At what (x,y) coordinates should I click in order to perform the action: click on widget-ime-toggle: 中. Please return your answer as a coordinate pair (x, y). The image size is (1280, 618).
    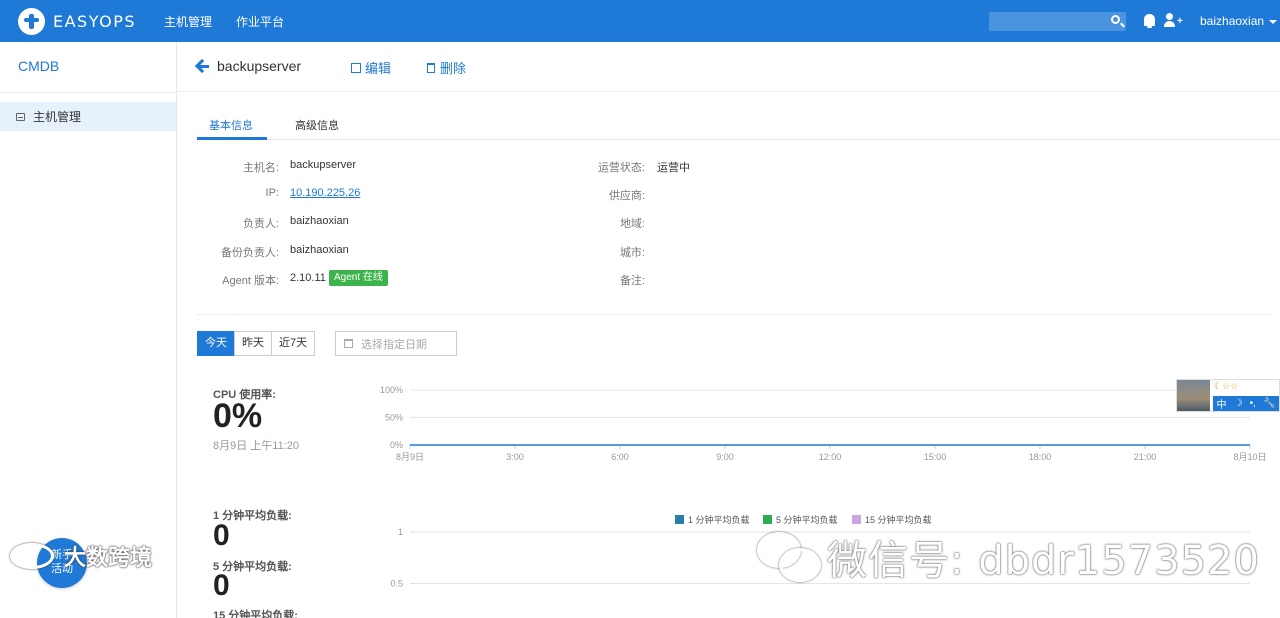
    Looking at the image, I should click on (1222, 403).